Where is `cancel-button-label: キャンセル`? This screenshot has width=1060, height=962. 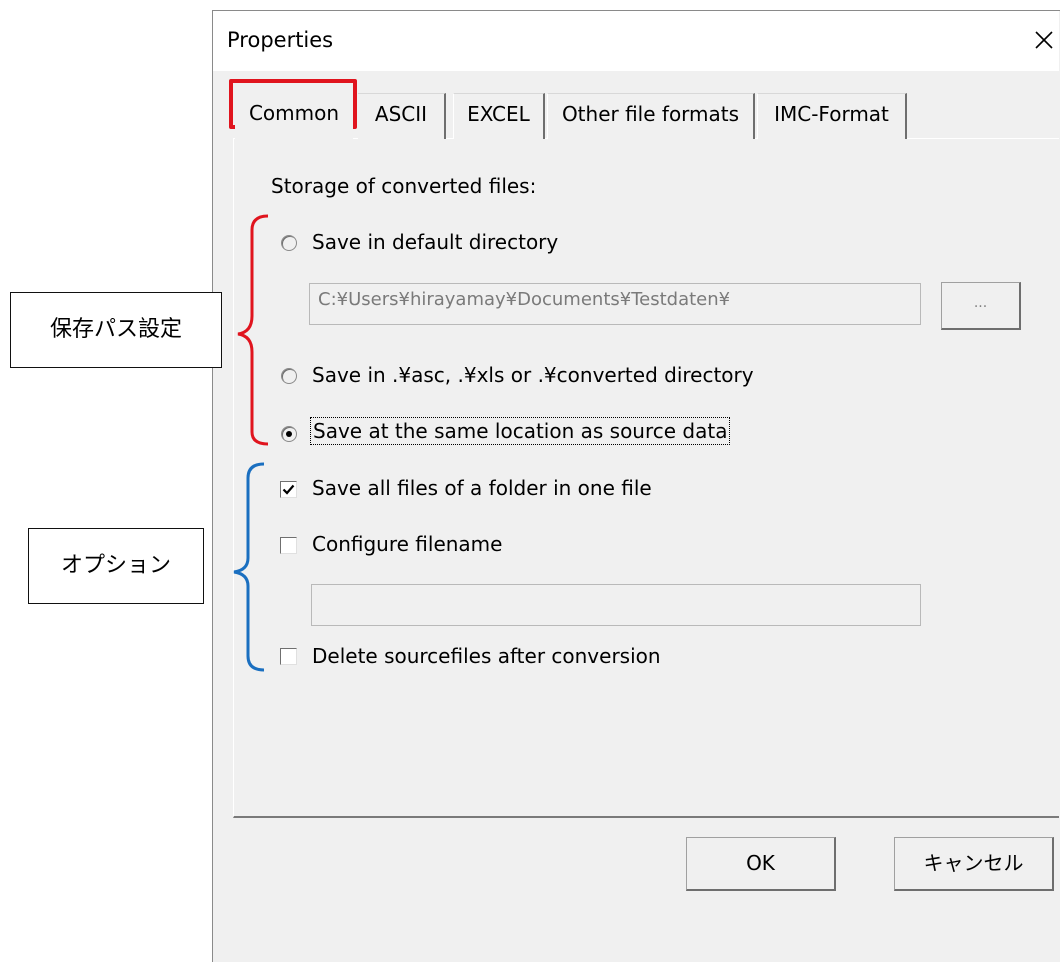
cancel-button-label: キャンセル is located at coordinates (973, 863).